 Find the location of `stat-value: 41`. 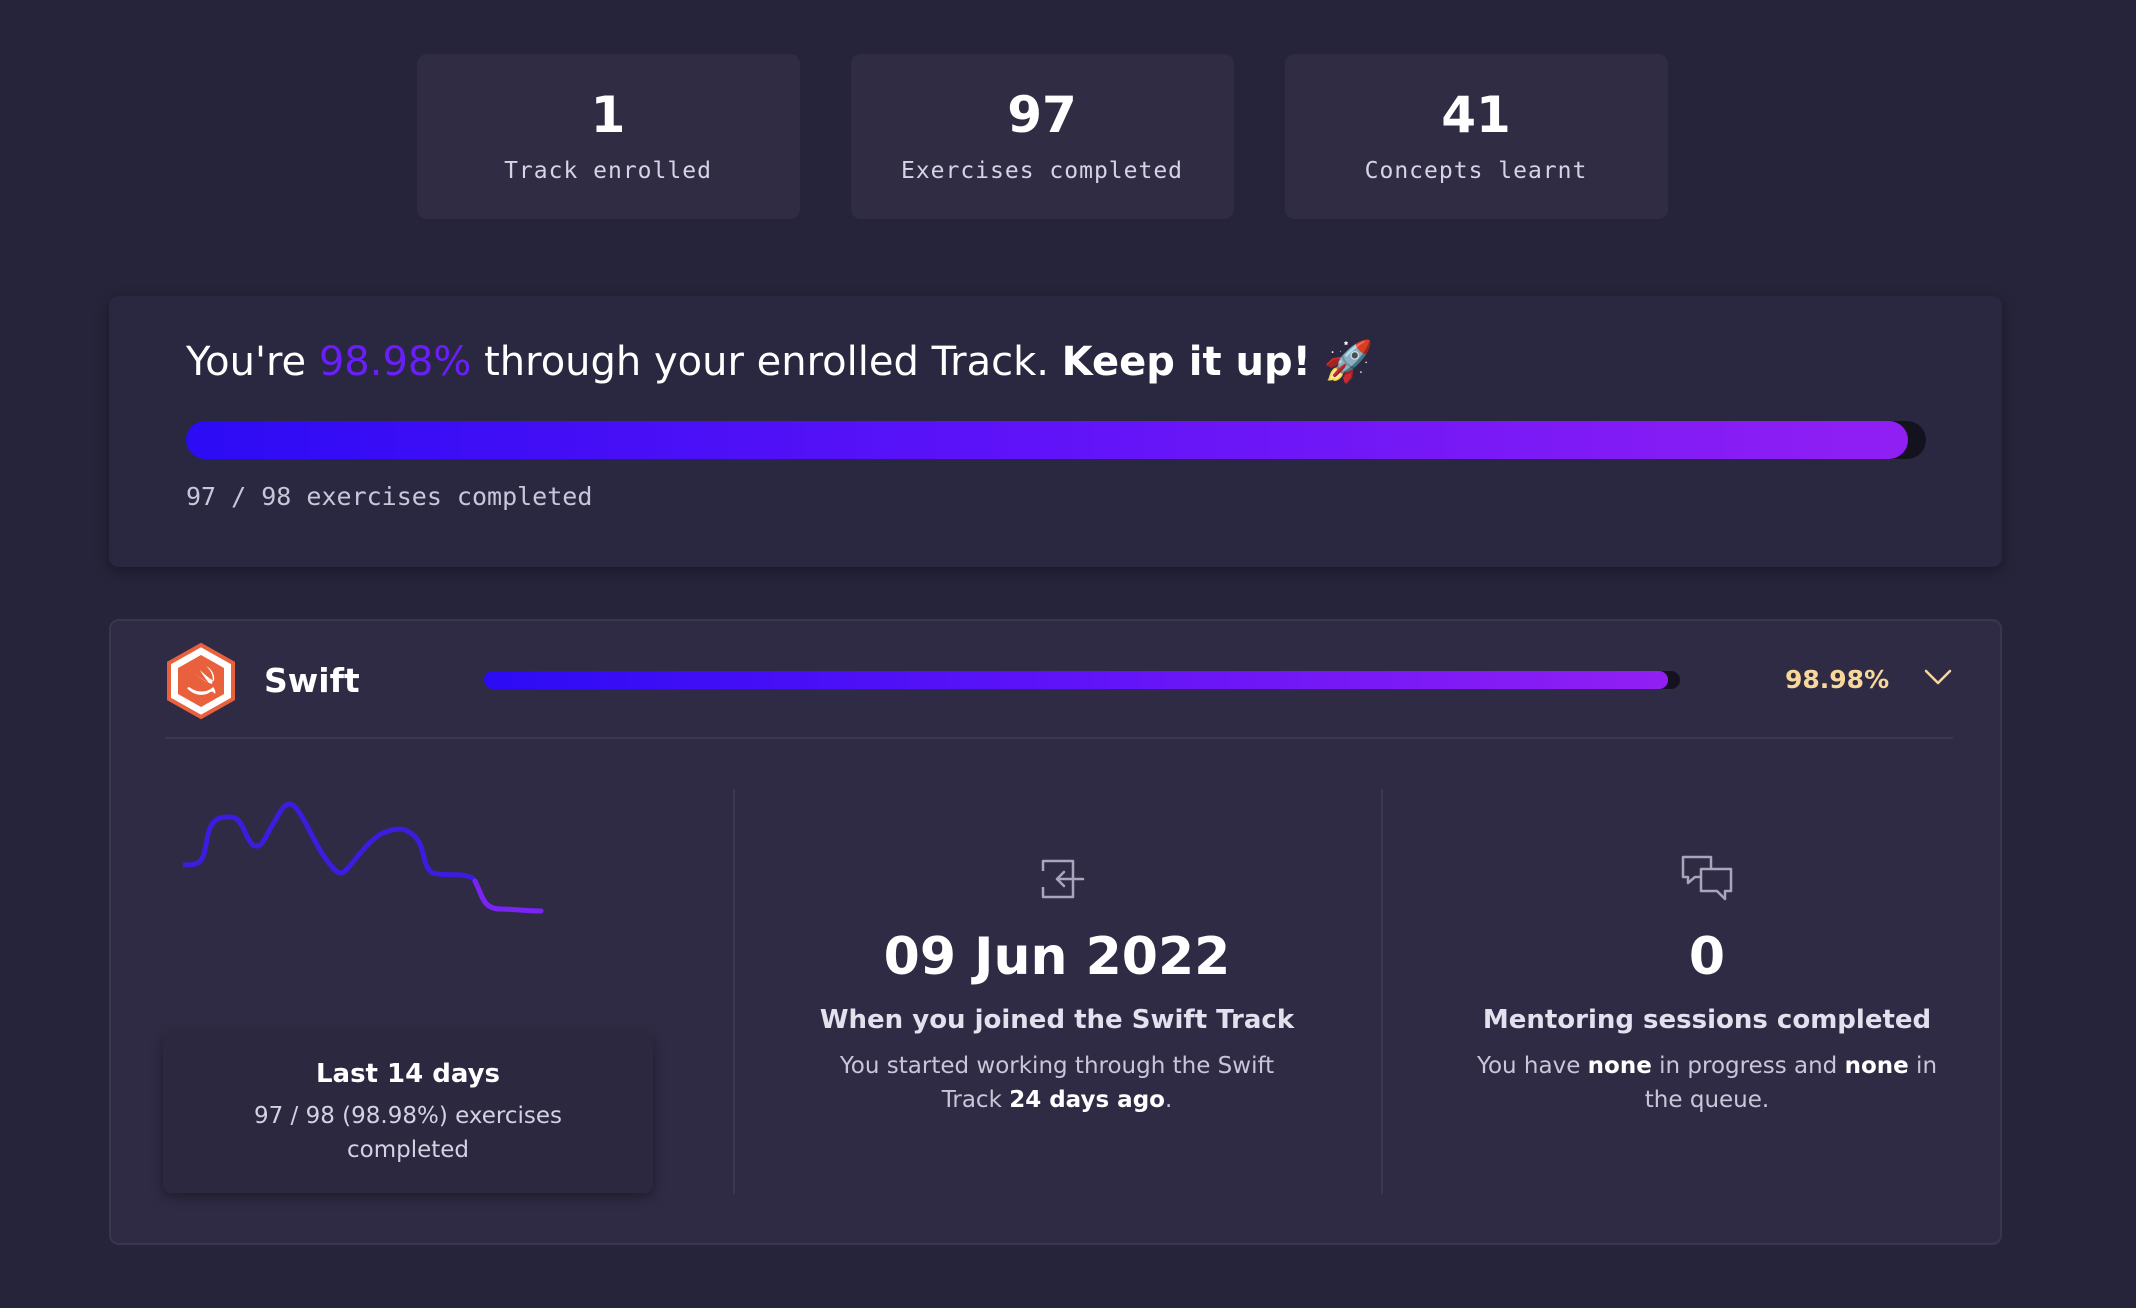

stat-value: 41 is located at coordinates (1476, 114).